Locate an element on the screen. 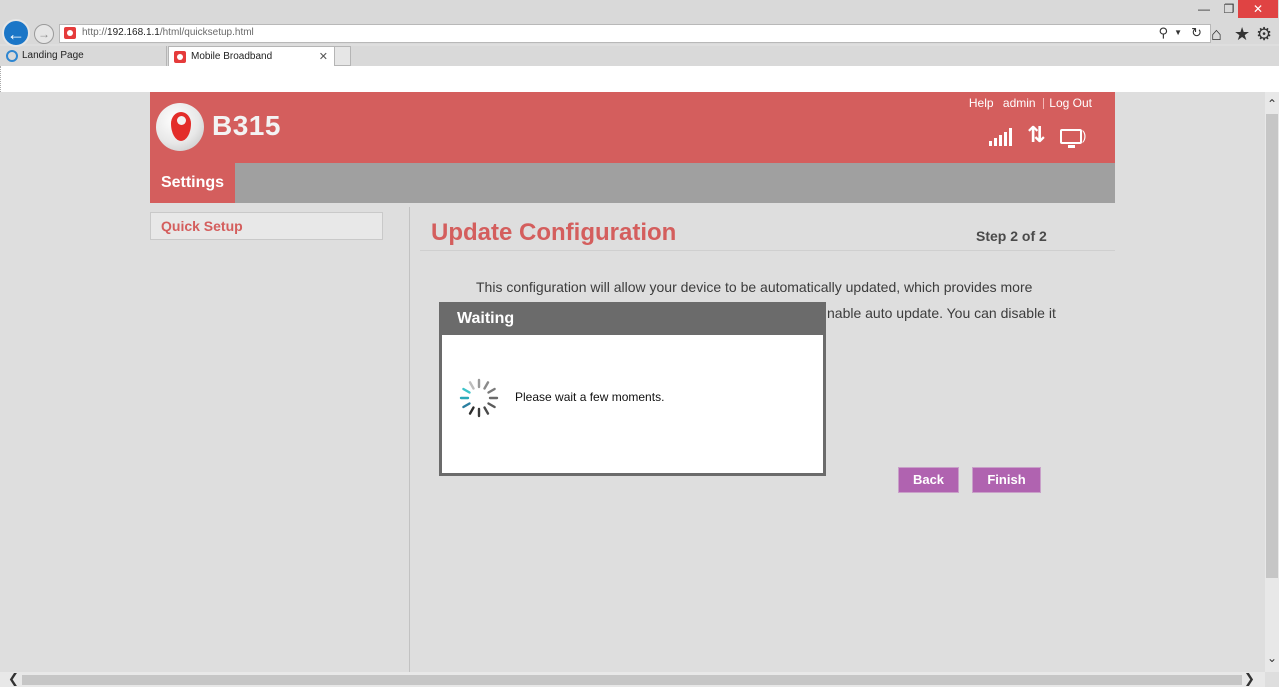 This screenshot has width=1279, height=687. gear-icon: ⚙ is located at coordinates (1264, 34).